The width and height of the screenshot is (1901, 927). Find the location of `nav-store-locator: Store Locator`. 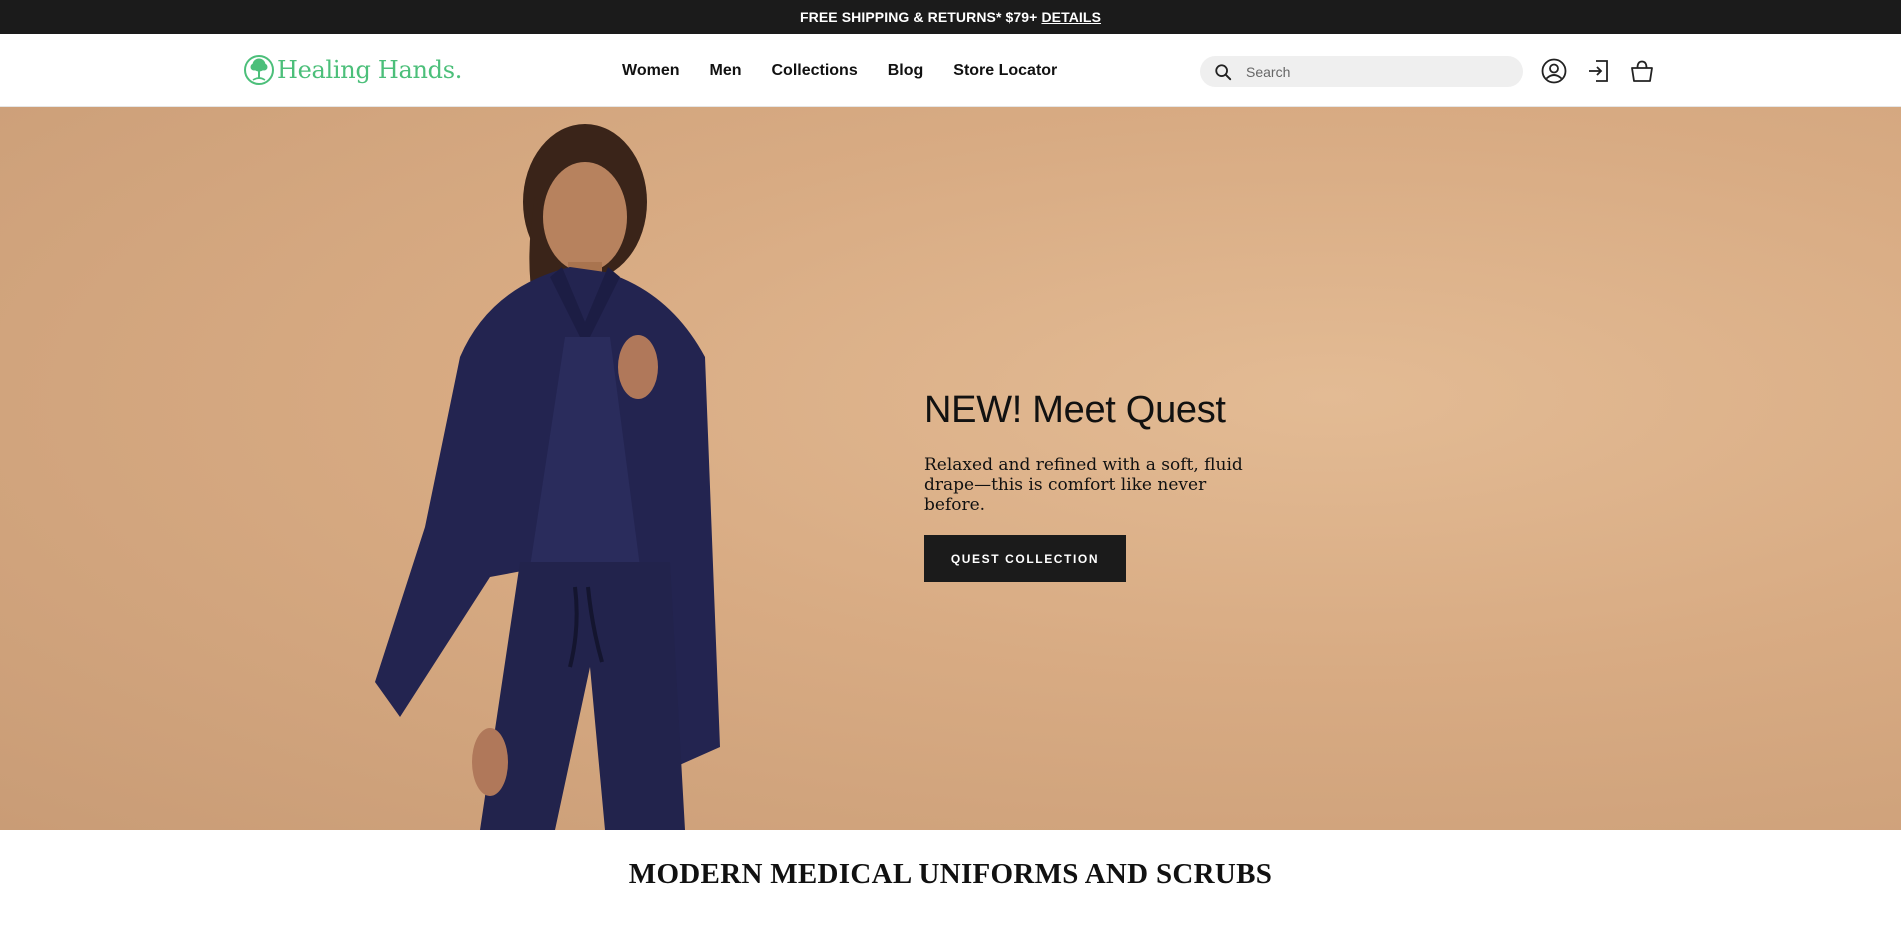

nav-store-locator: Store Locator is located at coordinates (1005, 71).